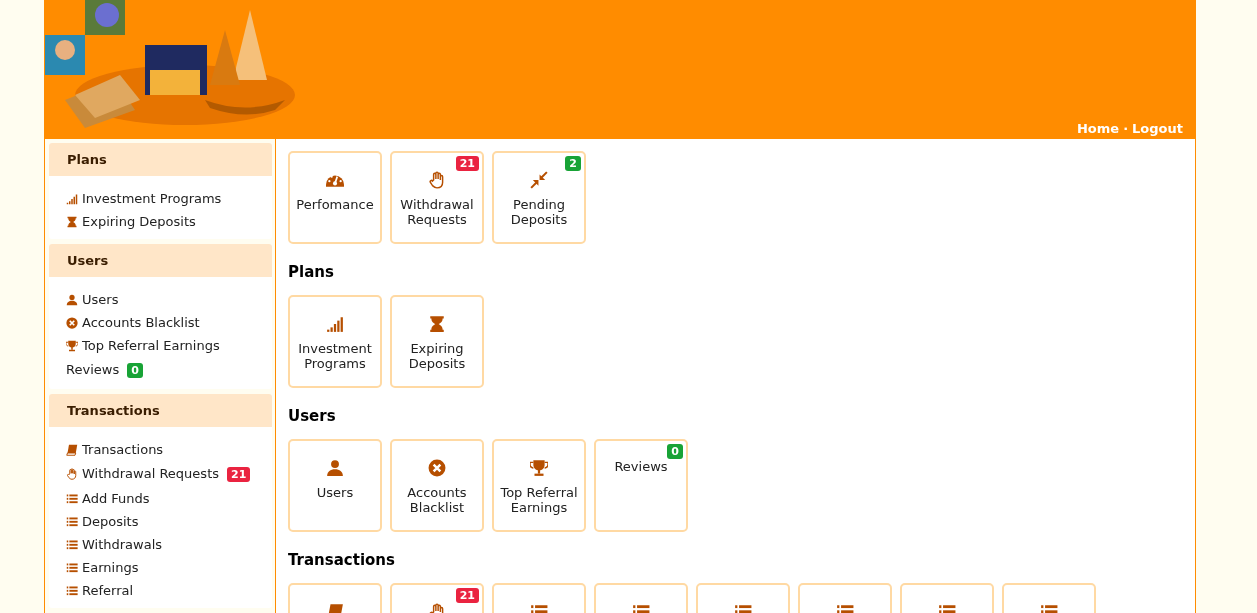 This screenshot has width=1257, height=613. Describe the element at coordinates (158, 474) in the screenshot. I see `sidebar-link: Withdrawal Requests 21` at that location.